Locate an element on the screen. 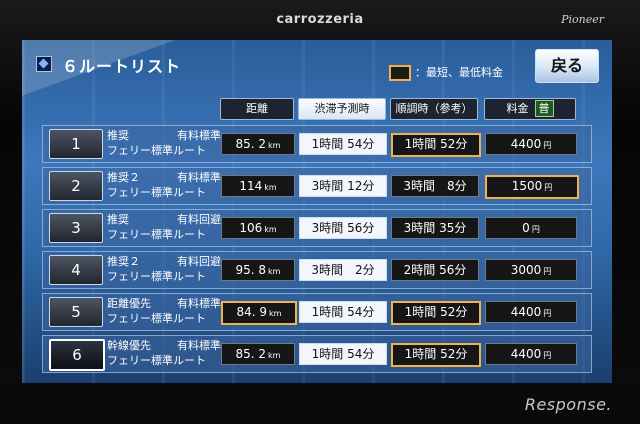 The height and width of the screenshot is (424, 640). route-number-button: 4 is located at coordinates (76, 270).